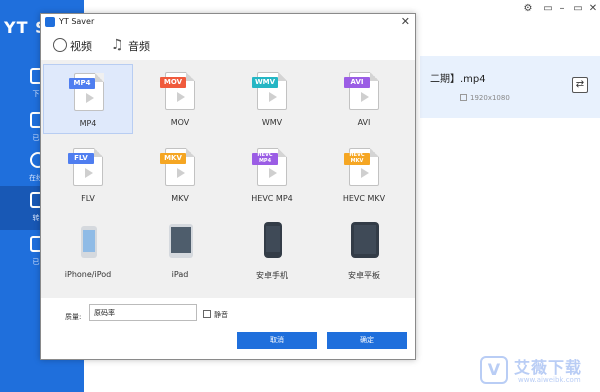 The height and width of the screenshot is (392, 600). What do you see at coordinates (221, 315) in the screenshot?
I see `mute-label: 静音` at bounding box center [221, 315].